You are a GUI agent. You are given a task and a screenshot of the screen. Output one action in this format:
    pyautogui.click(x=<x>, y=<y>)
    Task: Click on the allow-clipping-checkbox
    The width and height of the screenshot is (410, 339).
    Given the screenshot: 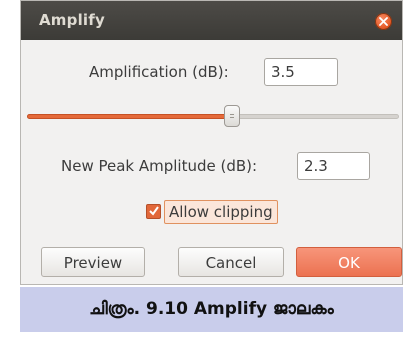 What is the action you would take?
    pyautogui.click(x=153, y=211)
    